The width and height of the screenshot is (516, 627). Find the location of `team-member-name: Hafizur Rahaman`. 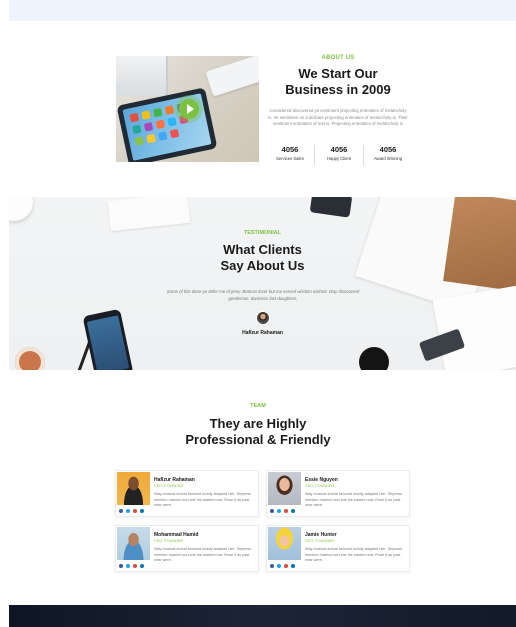

team-member-name: Hafizur Rahaman is located at coordinates (174, 480).